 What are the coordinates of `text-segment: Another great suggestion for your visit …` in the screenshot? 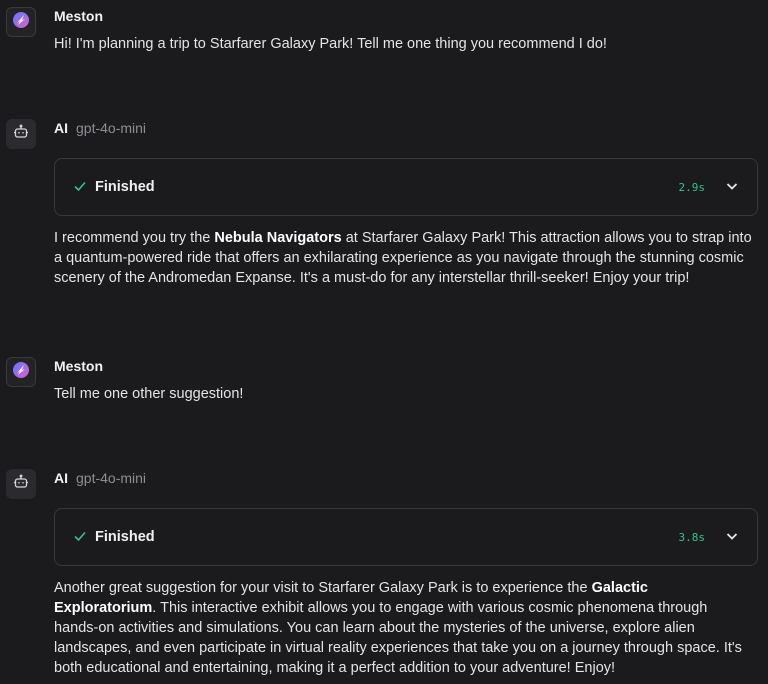 It's located at (323, 588).